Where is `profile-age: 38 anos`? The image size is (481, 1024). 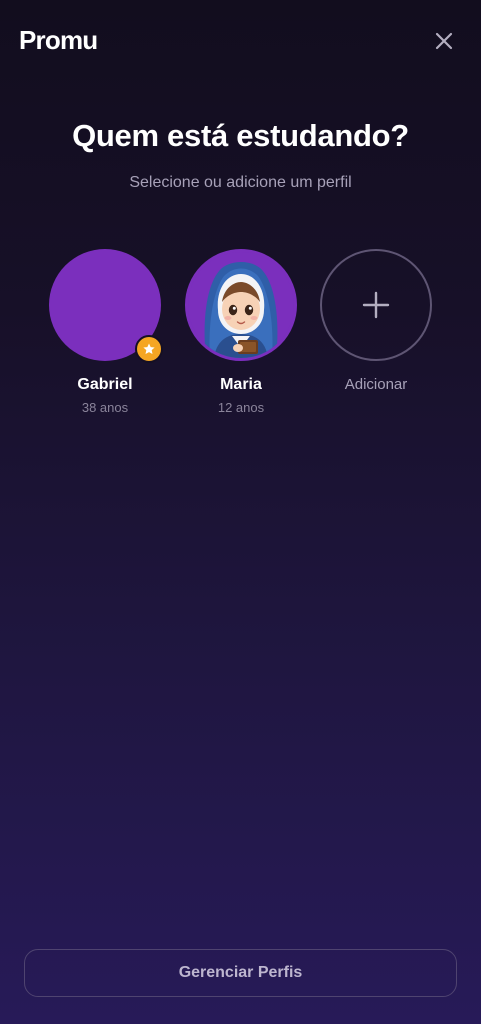 profile-age: 38 anos is located at coordinates (105, 407).